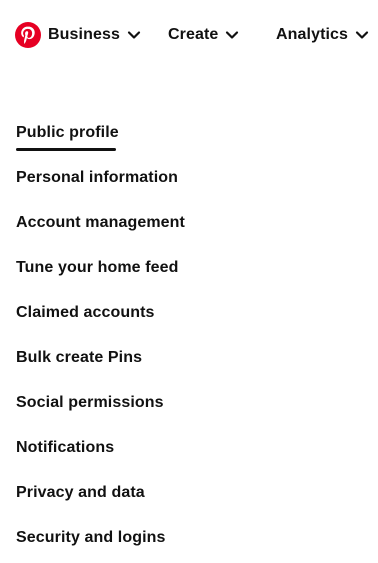 The width and height of the screenshot is (378, 563). What do you see at coordinates (186, 321) in the screenshot?
I see `menu-item-claimed-accounts: Claimed accounts` at bounding box center [186, 321].